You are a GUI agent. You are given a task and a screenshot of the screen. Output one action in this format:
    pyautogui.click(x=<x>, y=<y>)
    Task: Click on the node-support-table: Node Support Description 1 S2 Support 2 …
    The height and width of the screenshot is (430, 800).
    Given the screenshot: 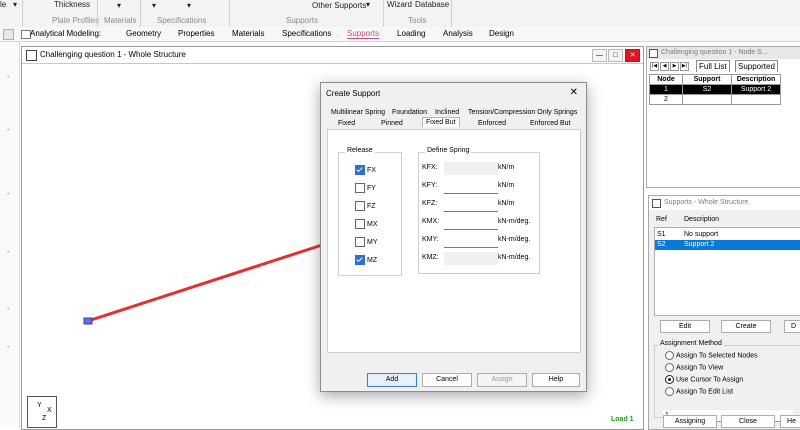 What is the action you would take?
    pyautogui.click(x=715, y=89)
    